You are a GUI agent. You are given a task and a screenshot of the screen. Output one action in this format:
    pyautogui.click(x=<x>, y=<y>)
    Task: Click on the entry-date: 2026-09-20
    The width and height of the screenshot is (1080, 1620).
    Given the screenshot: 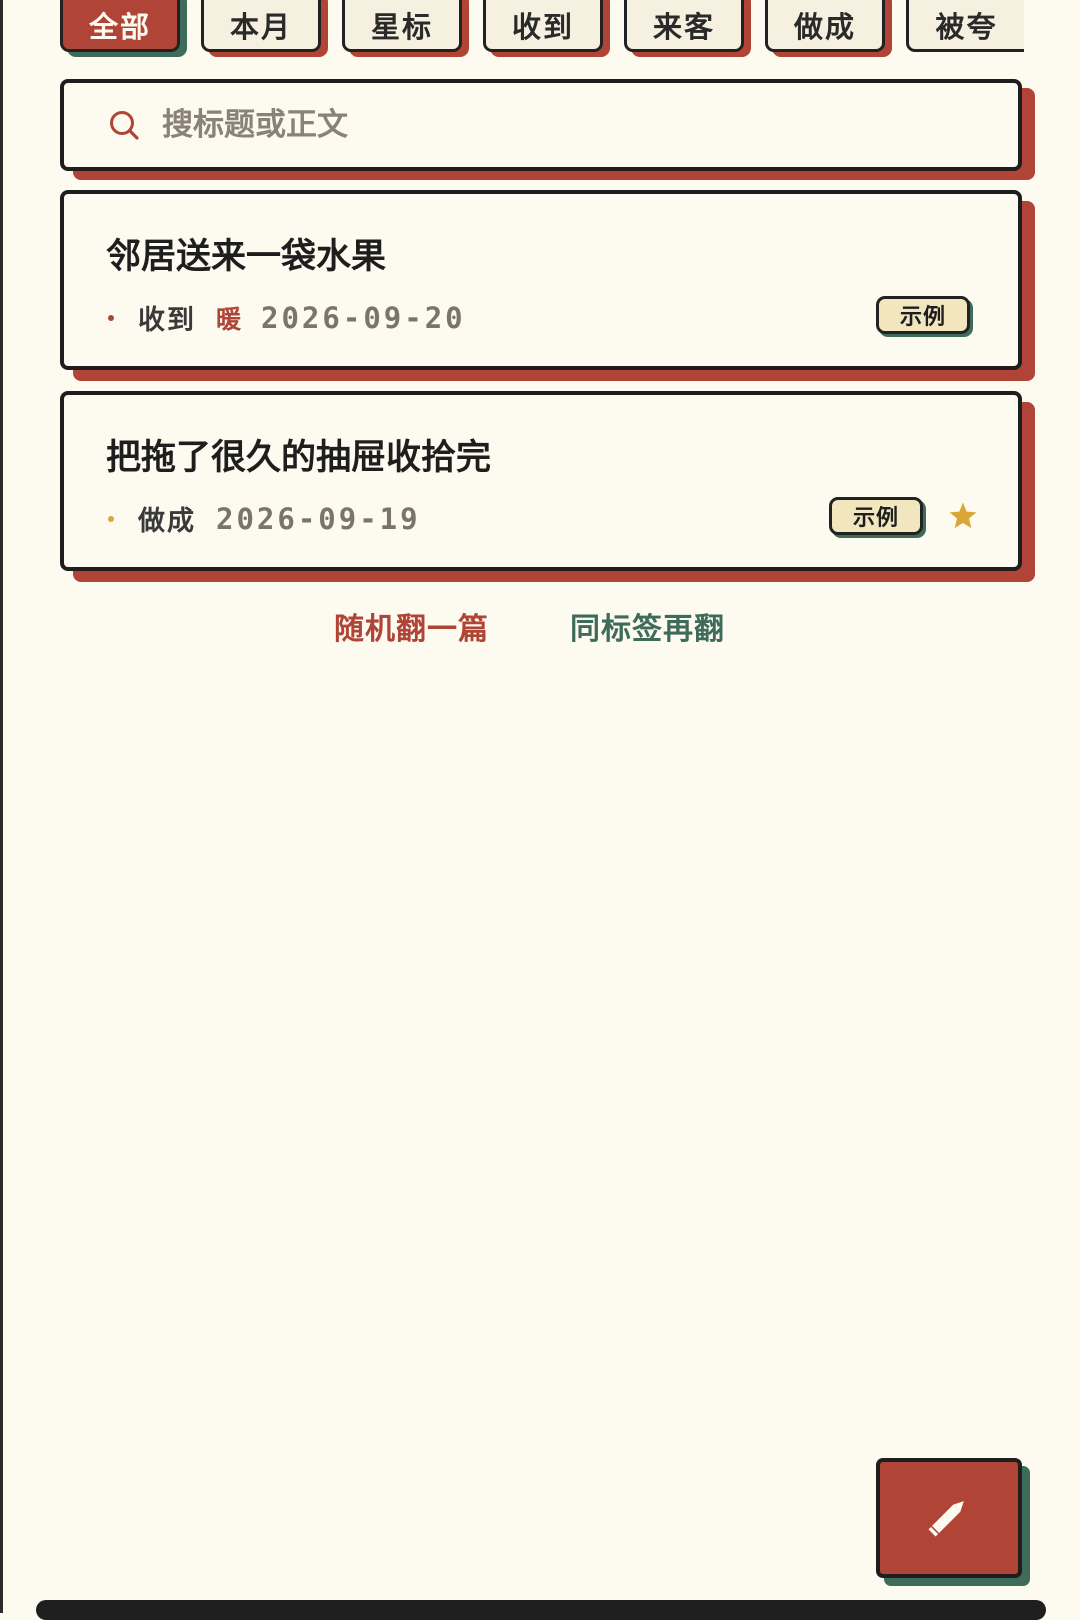 What is the action you would take?
    pyautogui.click(x=363, y=317)
    